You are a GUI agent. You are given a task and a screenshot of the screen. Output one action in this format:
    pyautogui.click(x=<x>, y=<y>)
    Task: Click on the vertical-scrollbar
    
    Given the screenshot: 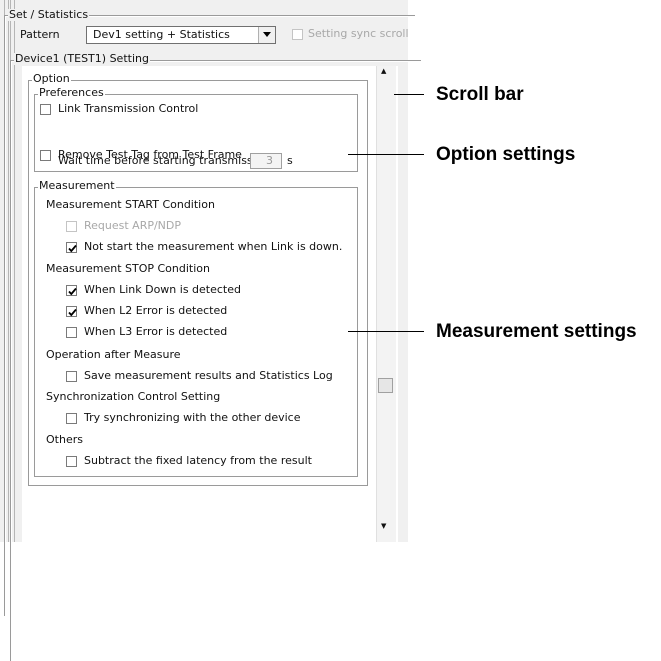 What is the action you would take?
    pyautogui.click(x=386, y=304)
    